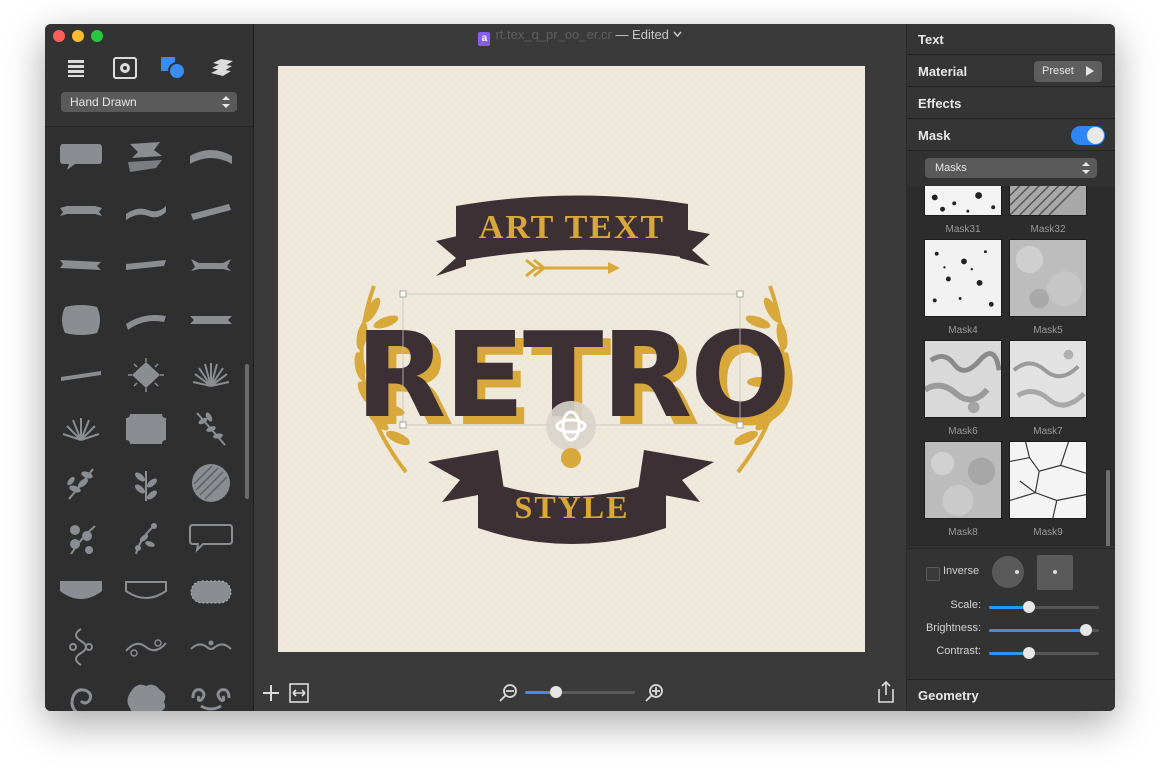 Image resolution: width=1160 pixels, height=780 pixels. What do you see at coordinates (1011, 103) in the screenshot?
I see `section-effects: Effects` at bounding box center [1011, 103].